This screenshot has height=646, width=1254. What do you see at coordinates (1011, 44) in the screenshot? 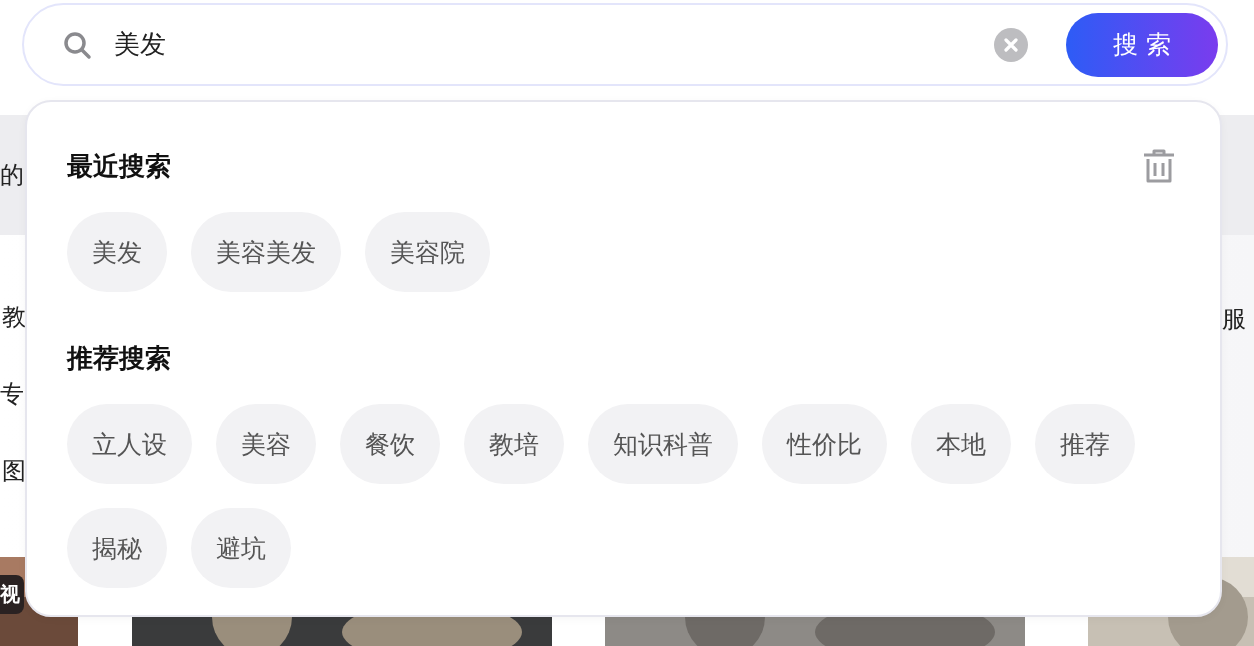
I see `clear-icon` at bounding box center [1011, 44].